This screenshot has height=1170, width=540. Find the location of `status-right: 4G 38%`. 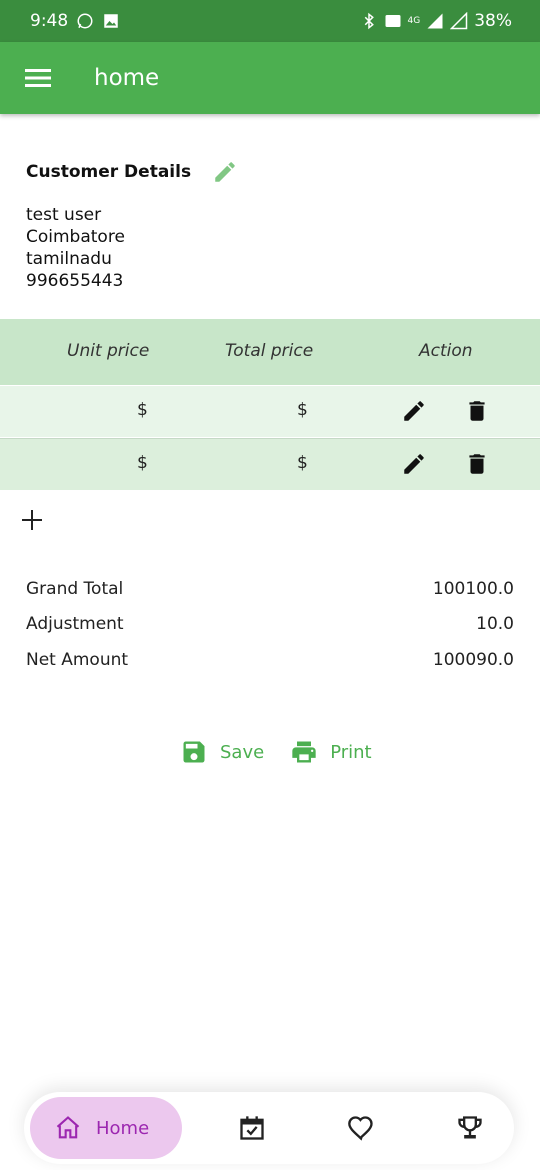

status-right: 4G 38% is located at coordinates (436, 21).